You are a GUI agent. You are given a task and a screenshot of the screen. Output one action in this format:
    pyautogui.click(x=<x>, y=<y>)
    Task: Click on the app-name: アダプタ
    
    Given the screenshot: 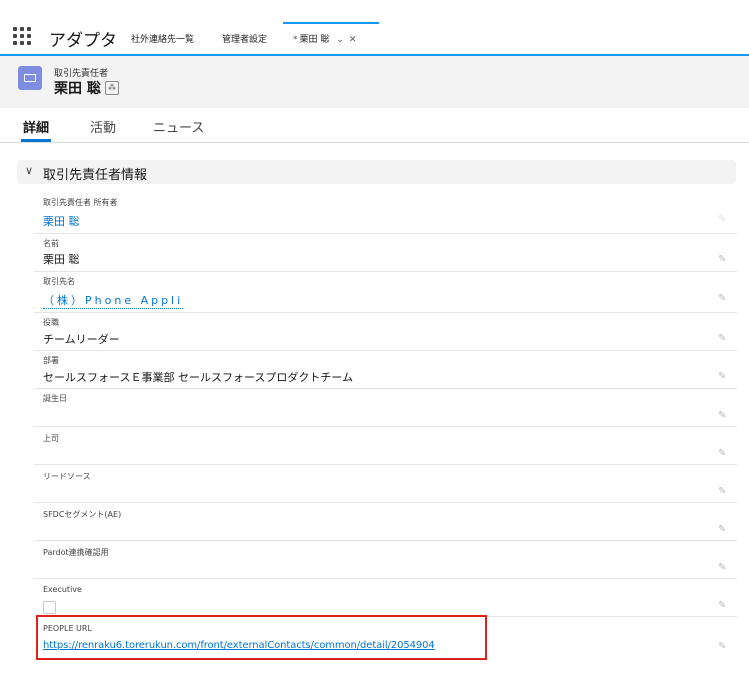 What is the action you would take?
    pyautogui.click(x=83, y=41)
    